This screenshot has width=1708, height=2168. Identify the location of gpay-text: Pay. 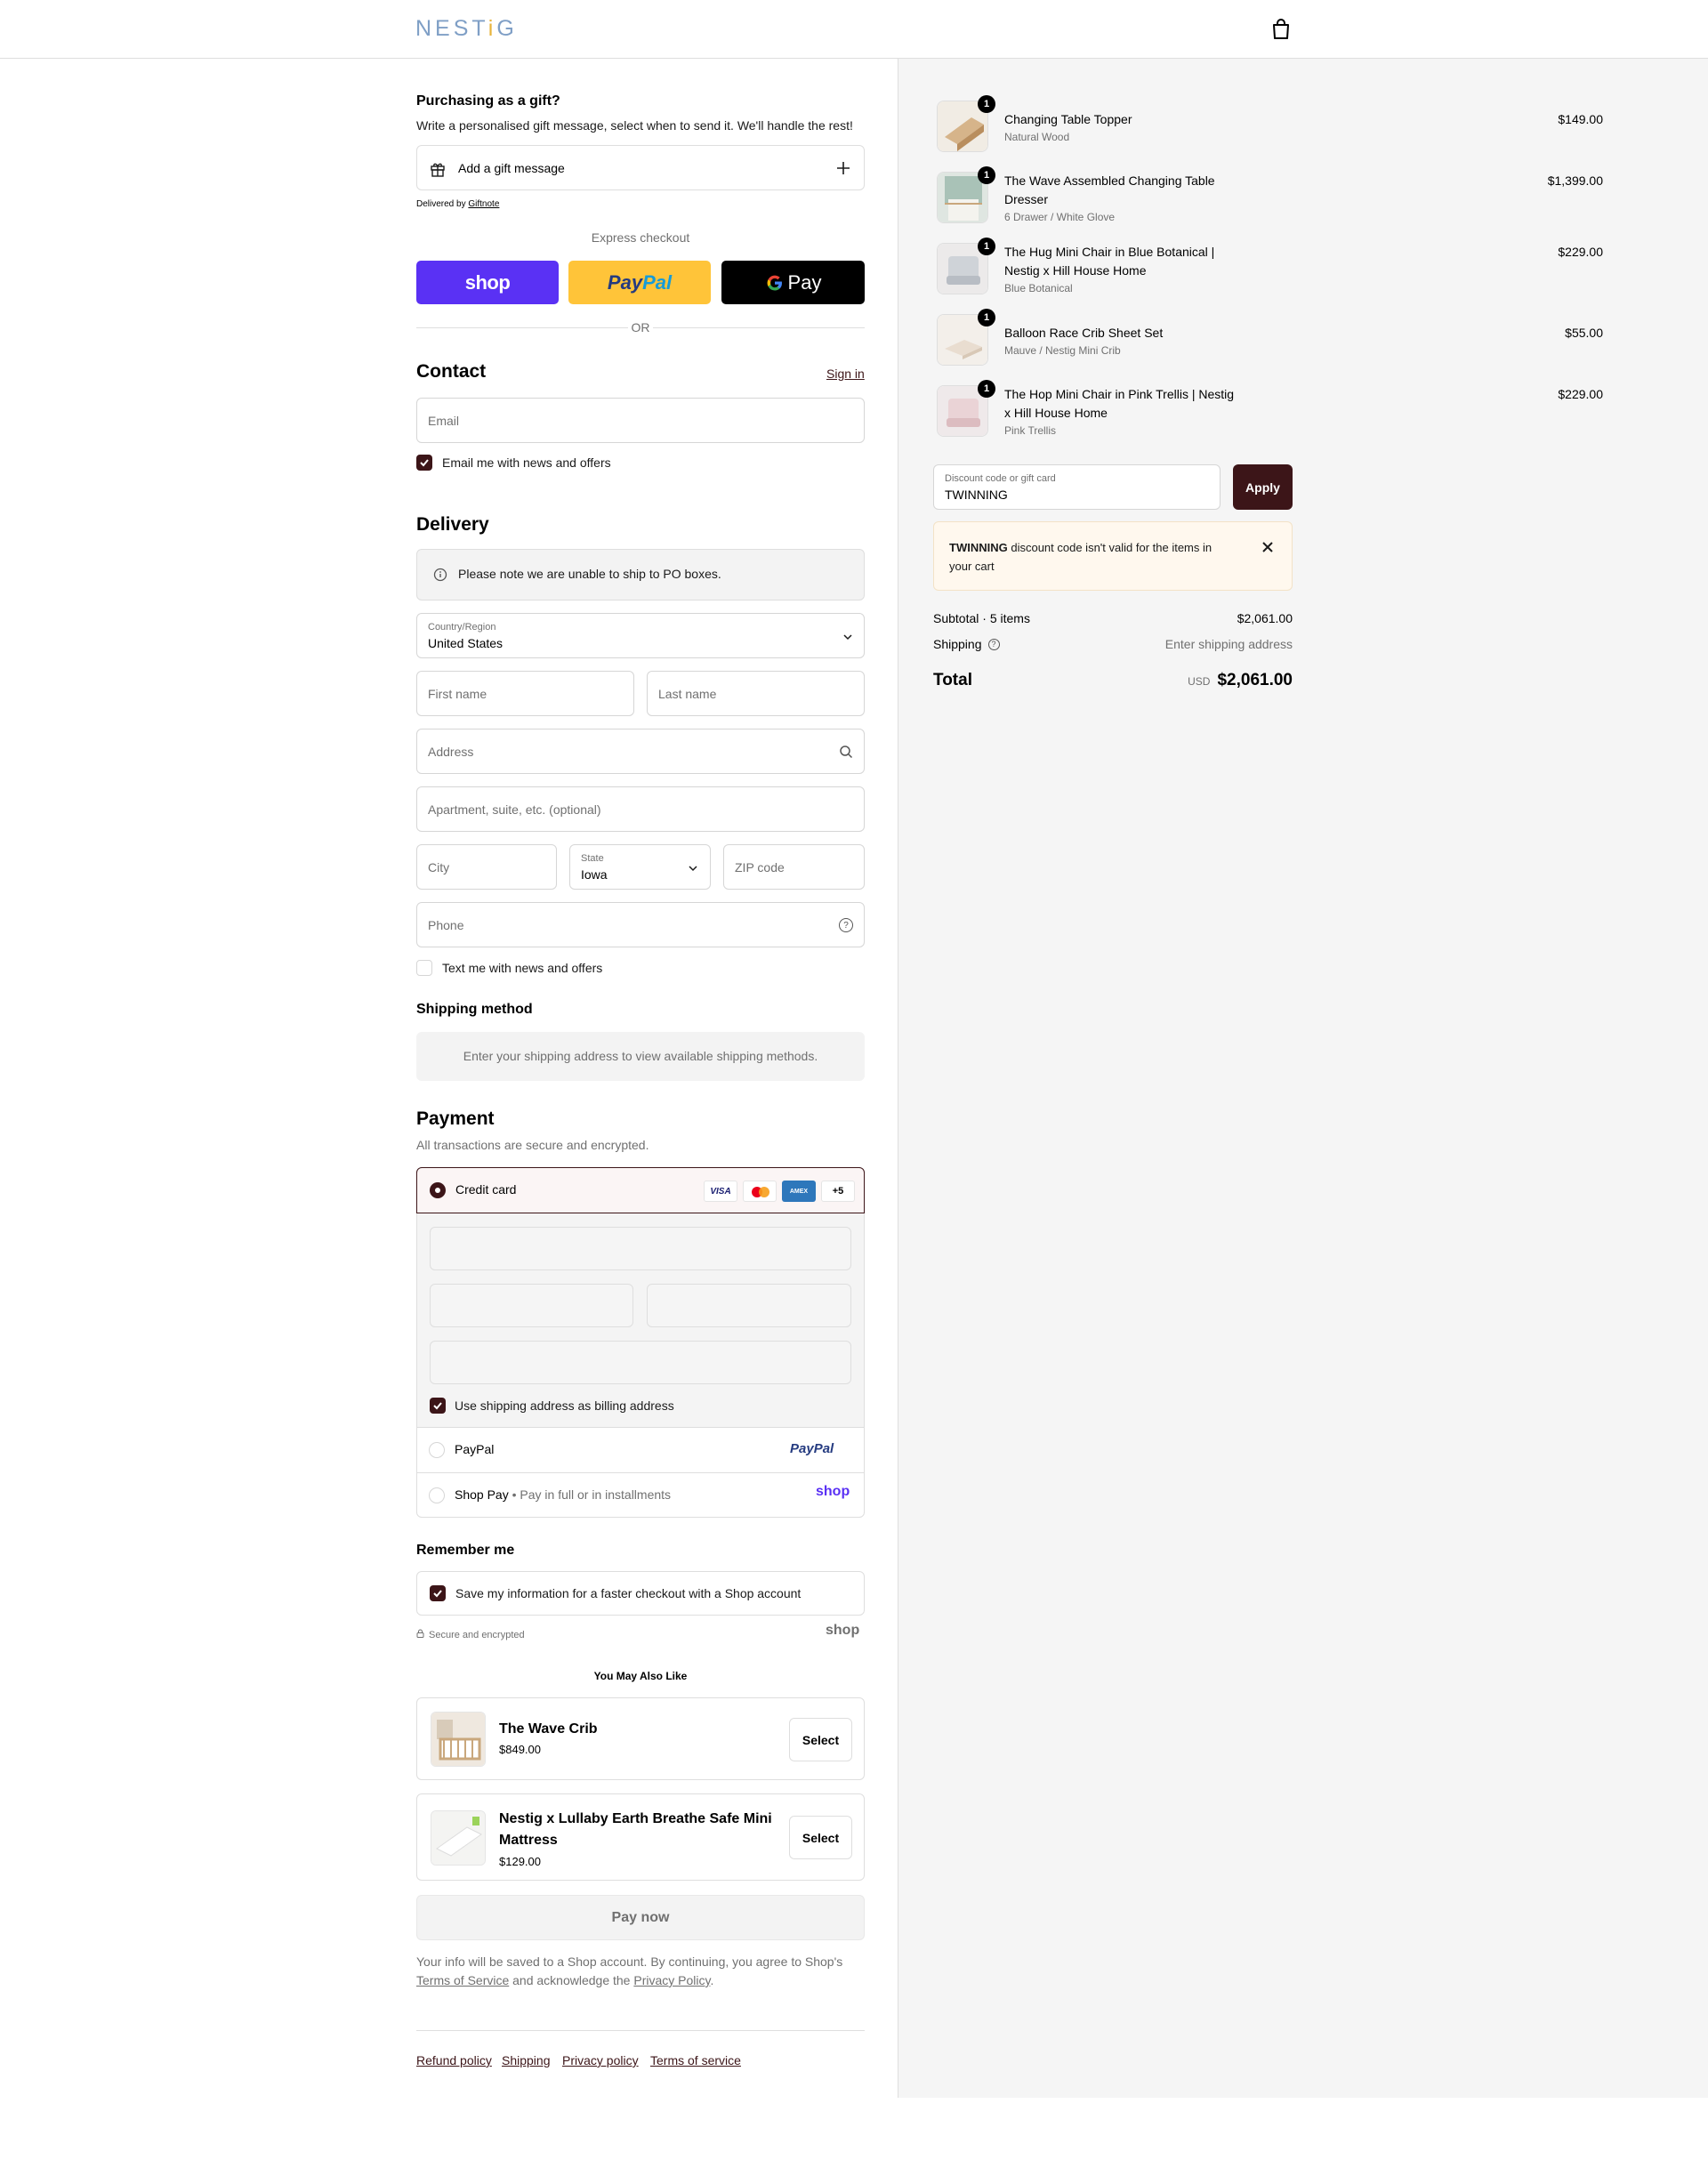
(804, 282).